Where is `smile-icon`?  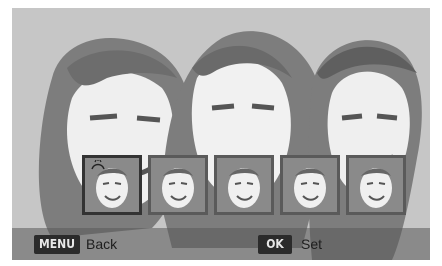 smile-icon is located at coordinates (98, 165).